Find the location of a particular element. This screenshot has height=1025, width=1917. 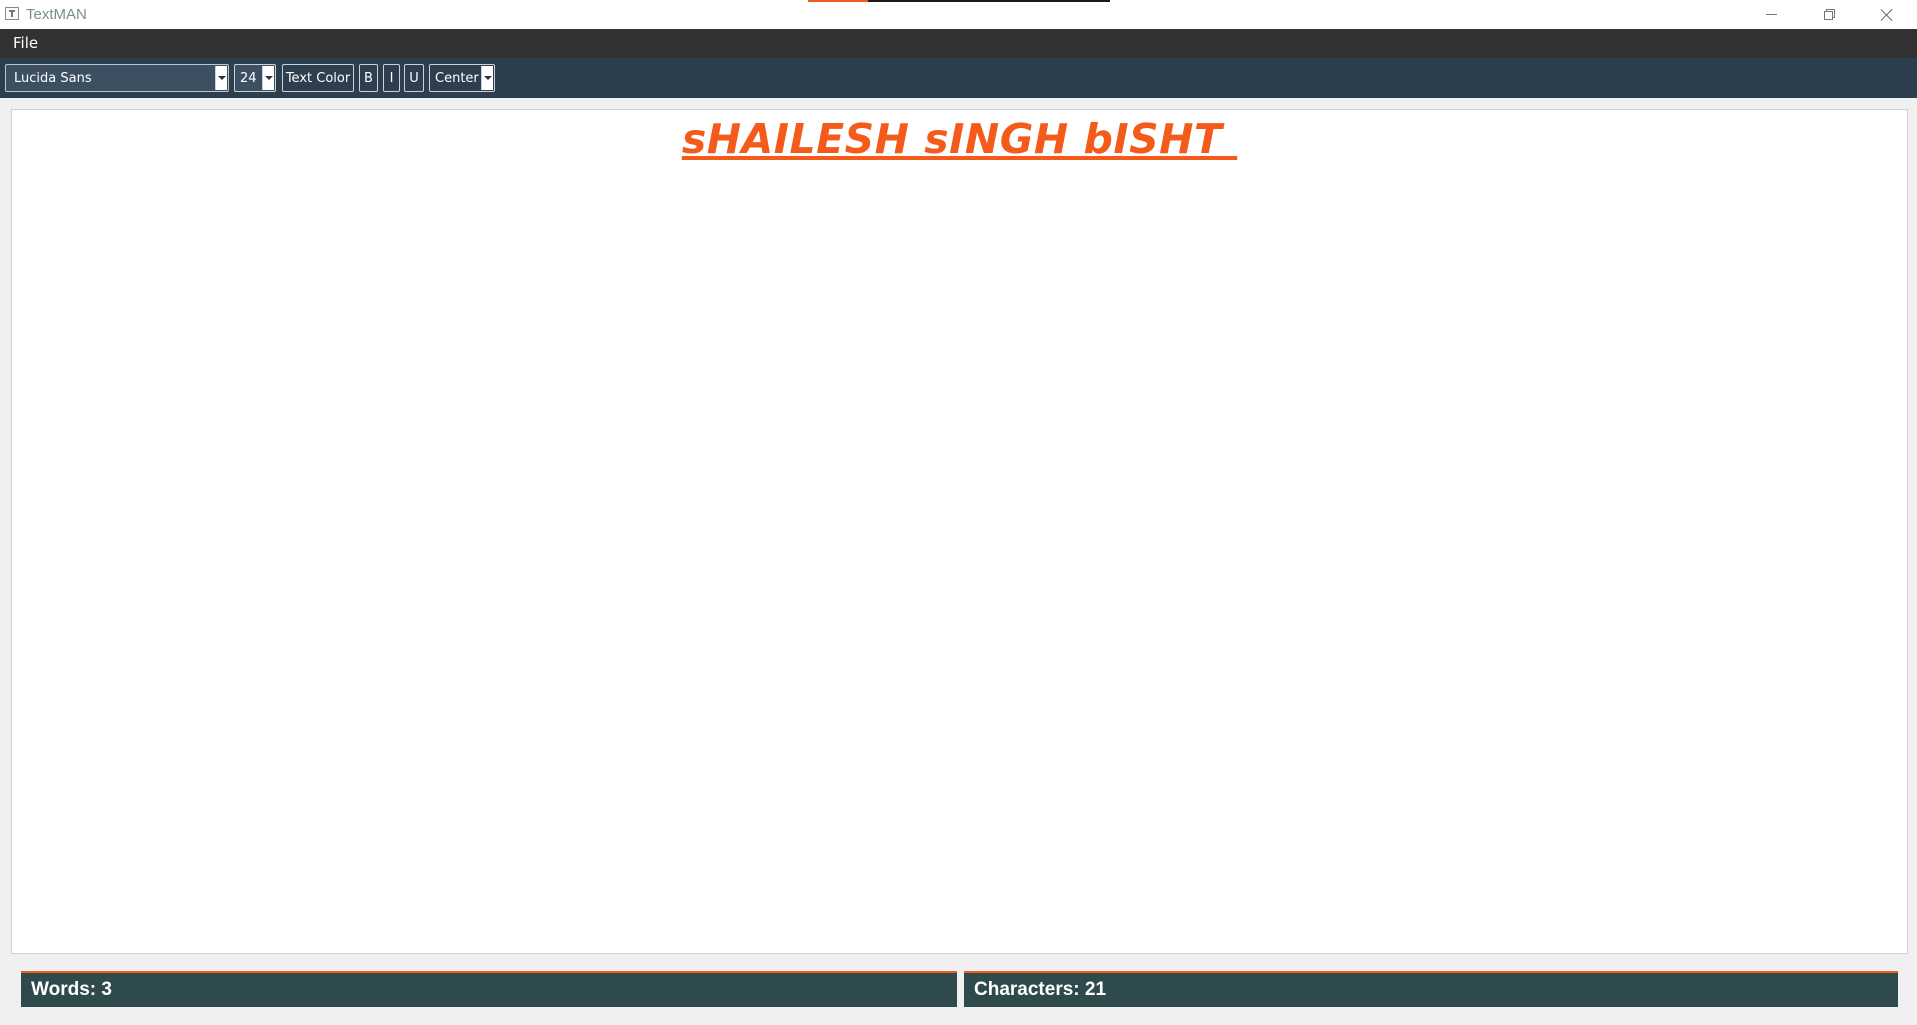

minimize-button is located at coordinates (1771, 14).